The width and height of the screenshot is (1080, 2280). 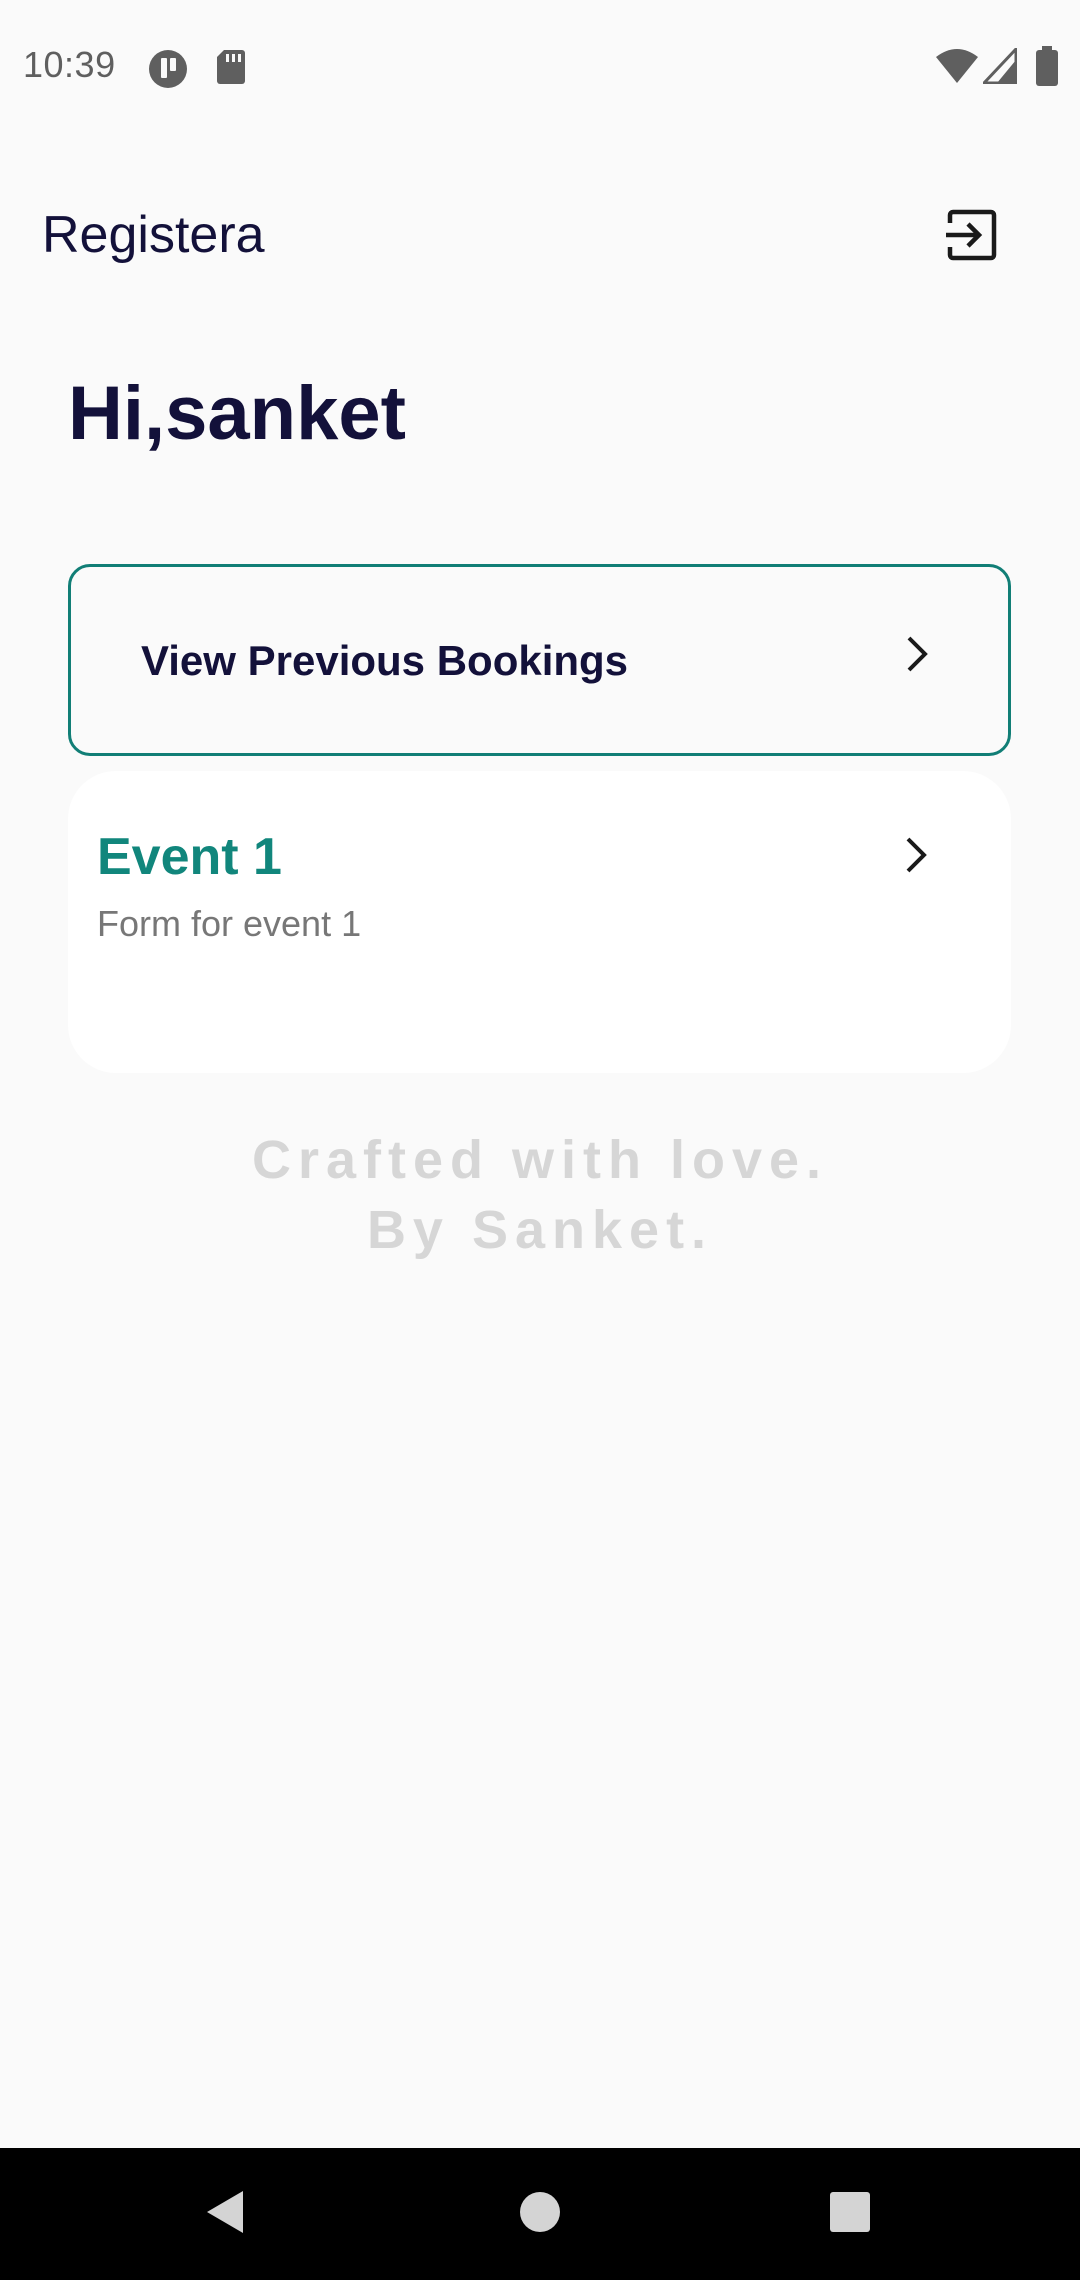 What do you see at coordinates (229, 923) in the screenshot?
I see `event-subtitle: Form for event 1` at bounding box center [229, 923].